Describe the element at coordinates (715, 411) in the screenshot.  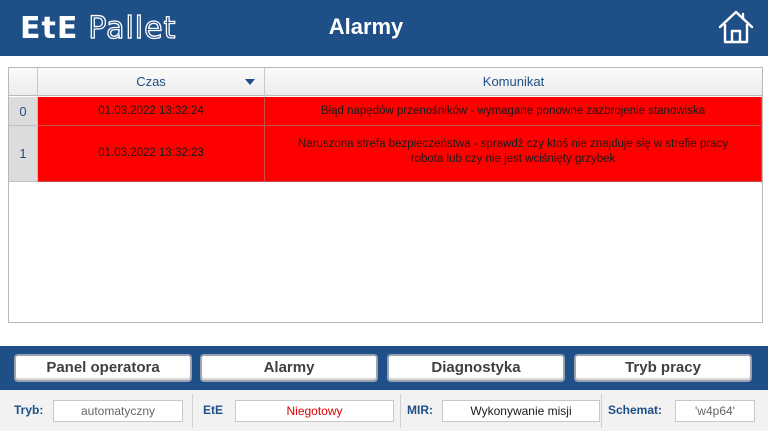
I see `schemat-value: 'w4p64'` at that location.